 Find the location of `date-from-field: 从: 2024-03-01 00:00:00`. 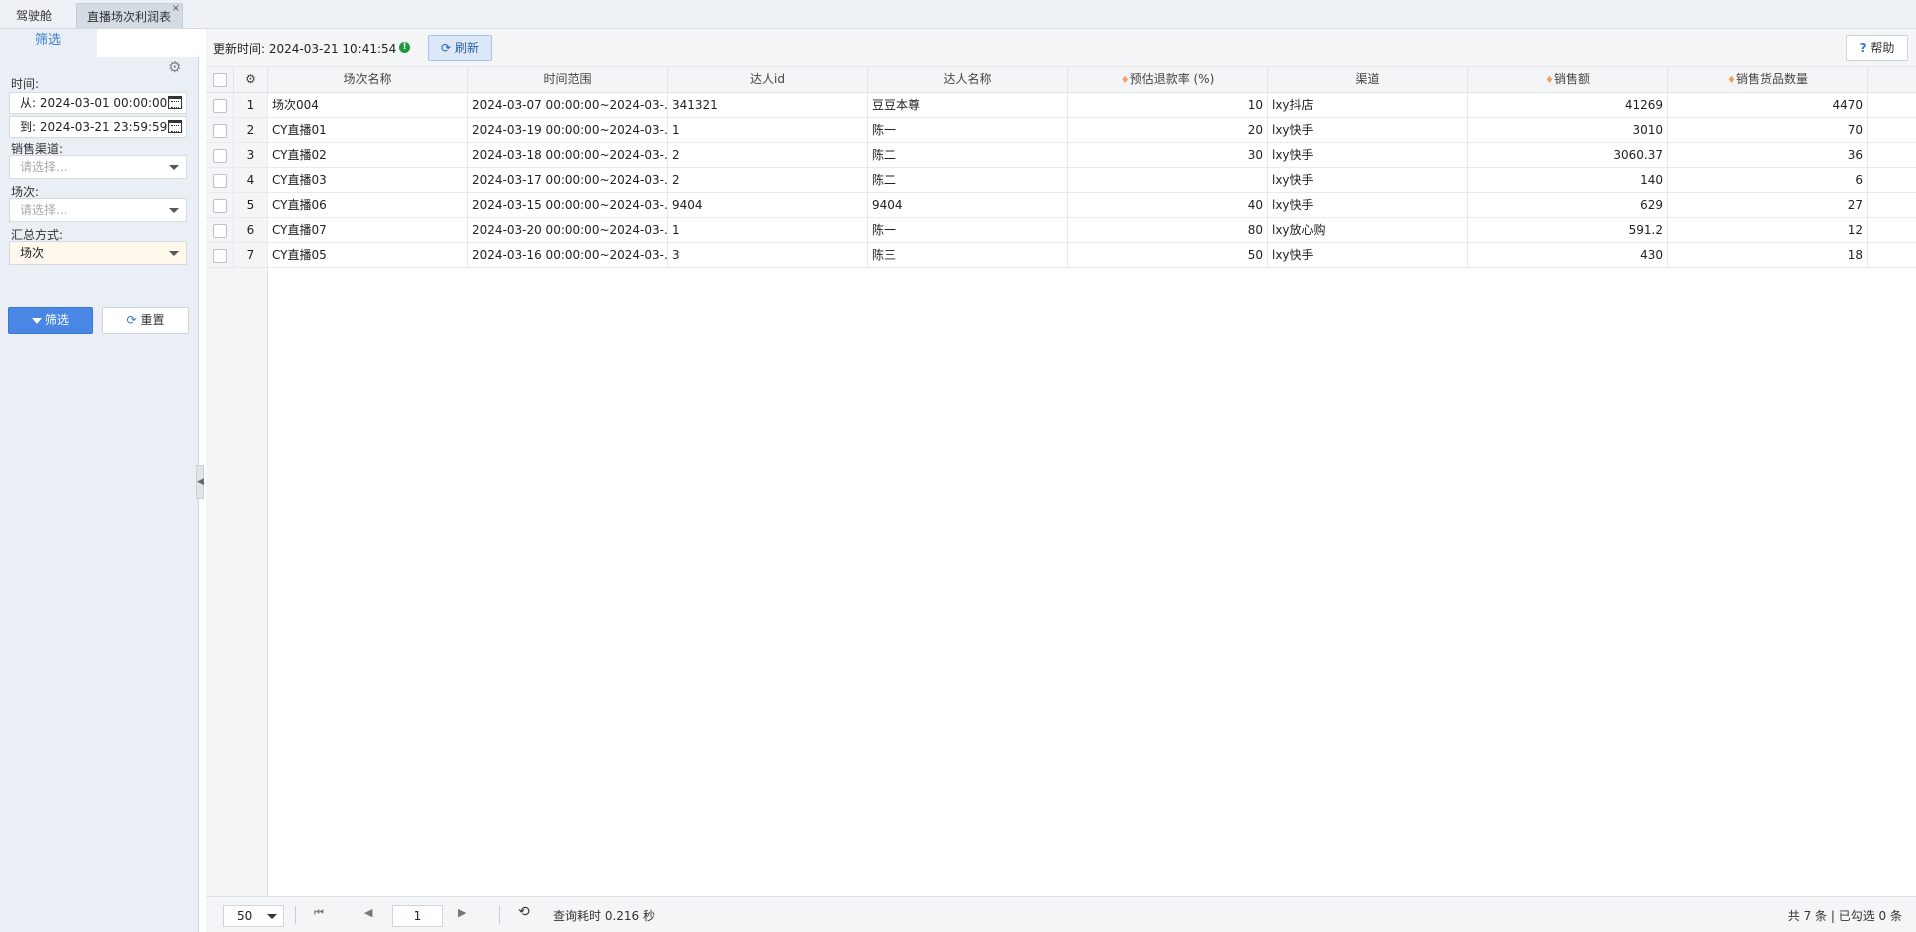

date-from-field: 从: 2024-03-01 00:00:00 is located at coordinates (98, 103).